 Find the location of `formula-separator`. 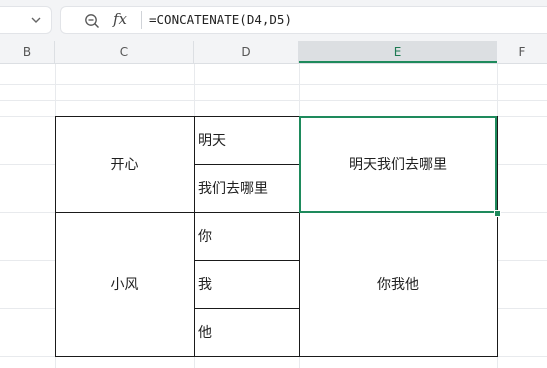

formula-separator is located at coordinates (141, 20).